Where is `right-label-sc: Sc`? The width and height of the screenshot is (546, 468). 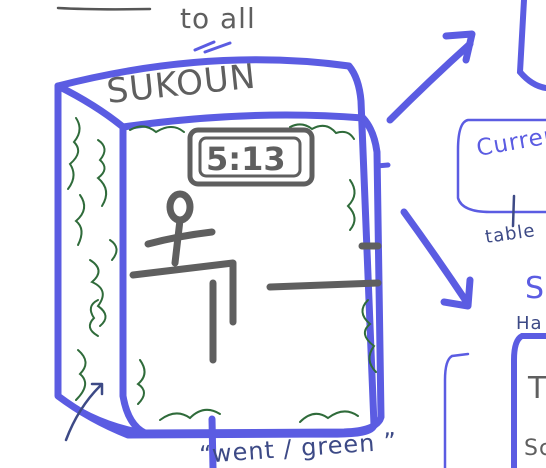 right-label-sc: Sc is located at coordinates (535, 448).